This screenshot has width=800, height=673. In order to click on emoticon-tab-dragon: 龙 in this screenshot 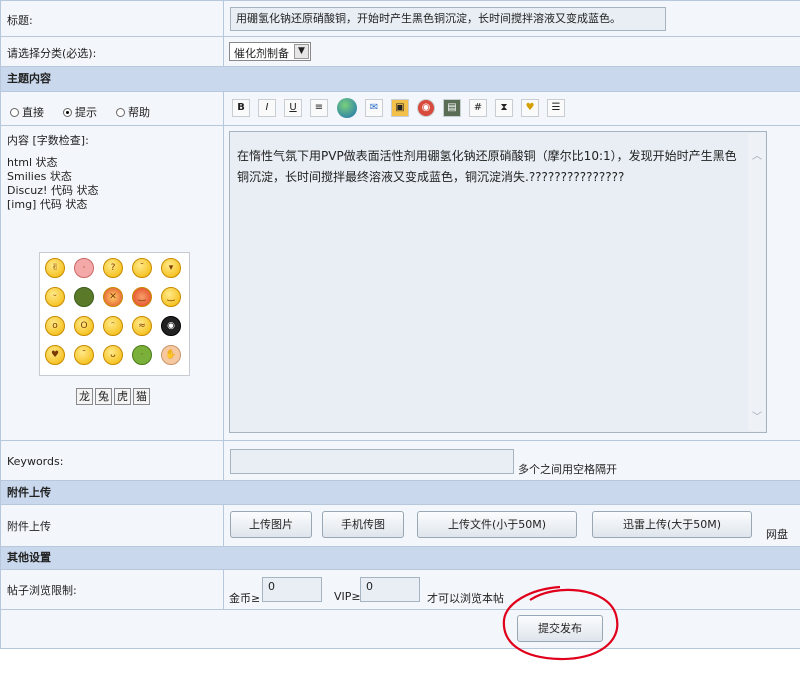, I will do `click(84, 396)`.